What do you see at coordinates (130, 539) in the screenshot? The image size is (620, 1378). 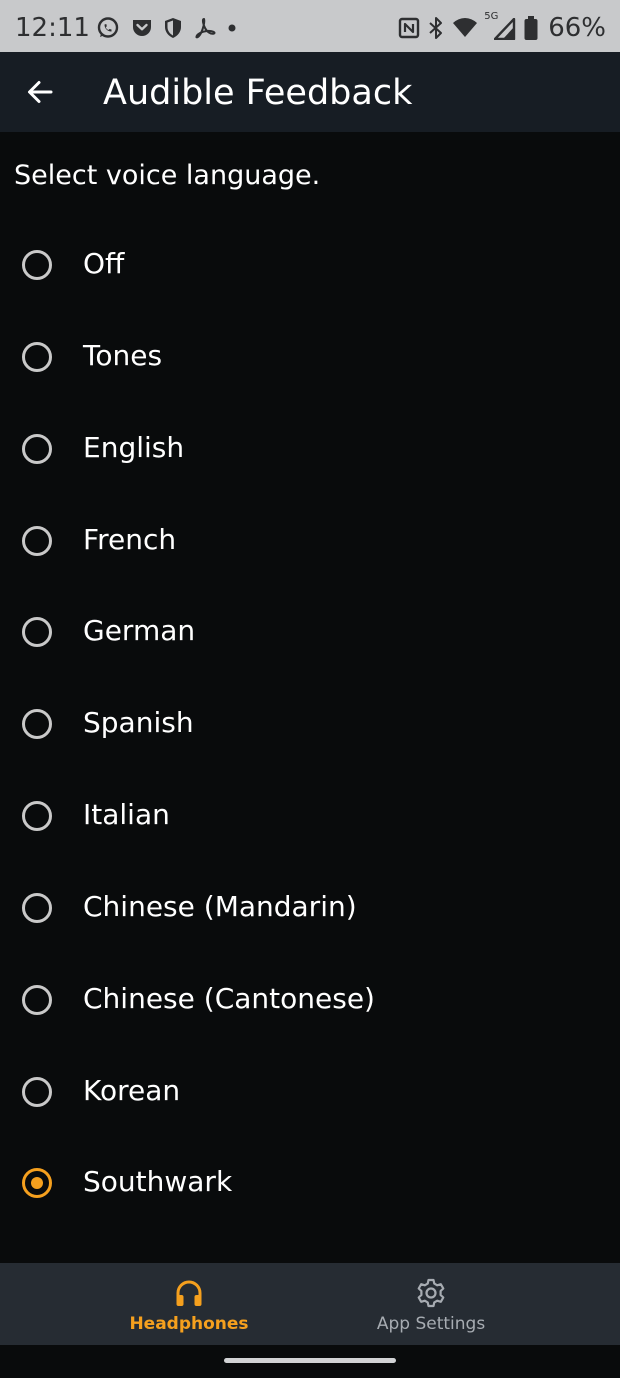 I see `option-label: French` at bounding box center [130, 539].